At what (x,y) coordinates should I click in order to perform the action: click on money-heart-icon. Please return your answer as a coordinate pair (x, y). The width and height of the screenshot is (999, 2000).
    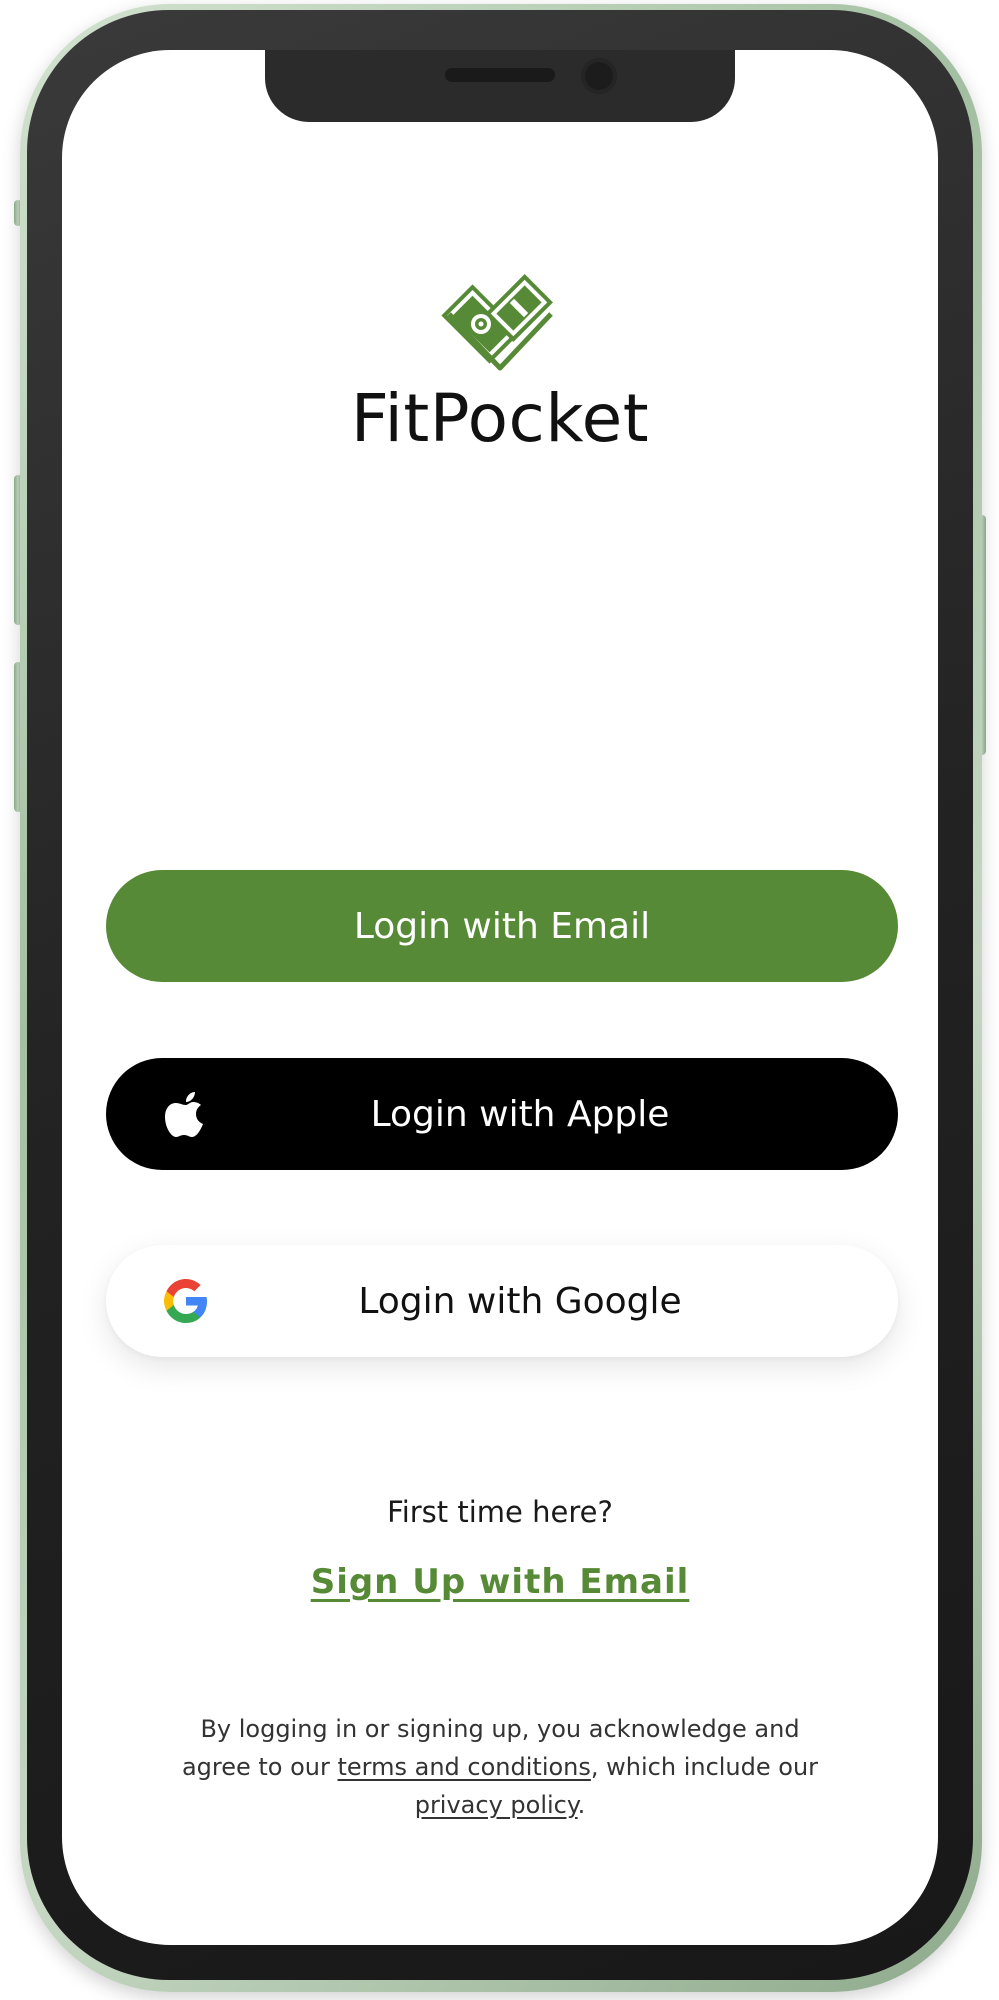
    Looking at the image, I should click on (497, 322).